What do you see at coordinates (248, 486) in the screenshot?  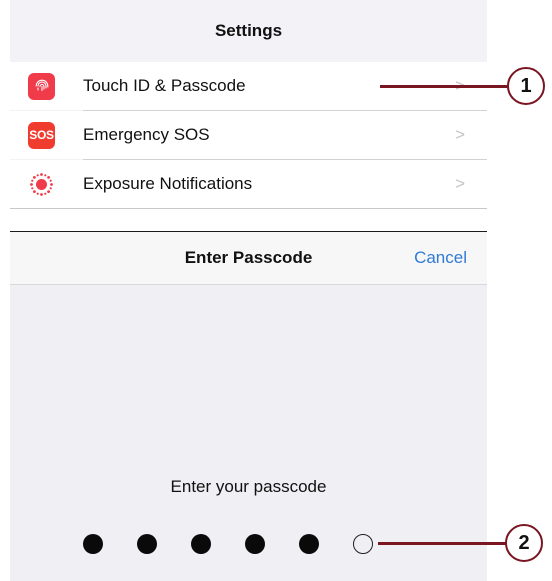 I see `passcode-prompt: Enter your passcode` at bounding box center [248, 486].